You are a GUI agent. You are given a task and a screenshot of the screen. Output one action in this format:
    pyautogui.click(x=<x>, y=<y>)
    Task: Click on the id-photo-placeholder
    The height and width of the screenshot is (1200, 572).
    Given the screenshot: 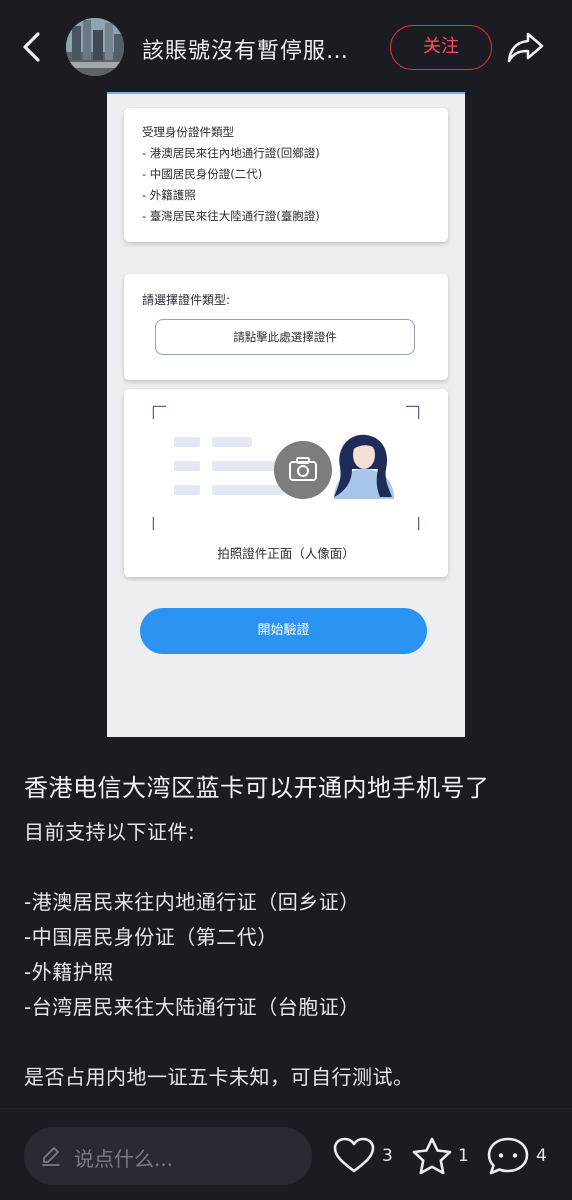 What is the action you would take?
    pyautogui.click(x=286, y=469)
    